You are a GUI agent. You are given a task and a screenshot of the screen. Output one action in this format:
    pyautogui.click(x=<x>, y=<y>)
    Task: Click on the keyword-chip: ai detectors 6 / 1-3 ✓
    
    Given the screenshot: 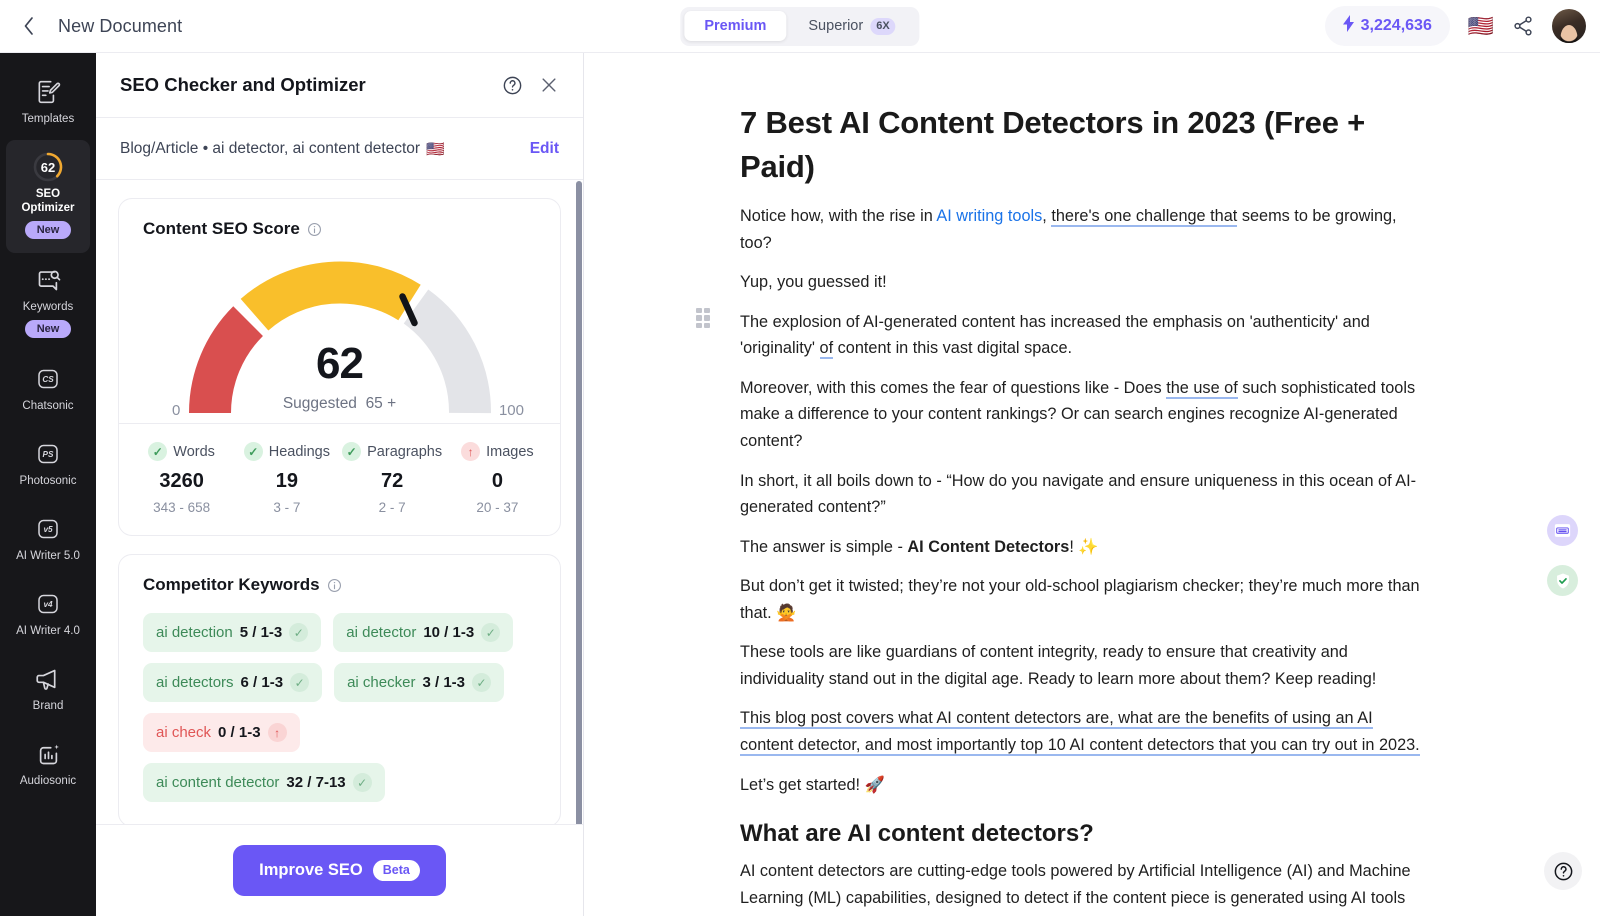 What is the action you would take?
    pyautogui.click(x=233, y=682)
    